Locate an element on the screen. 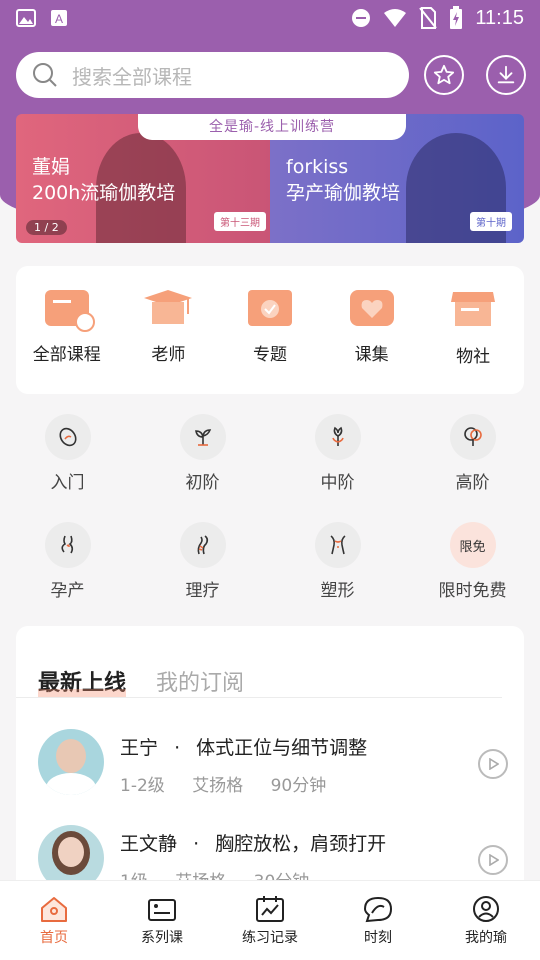 The width and height of the screenshot is (540, 960). banner-right-title-line2: 孕产瑜伽教培 is located at coordinates (343, 193).